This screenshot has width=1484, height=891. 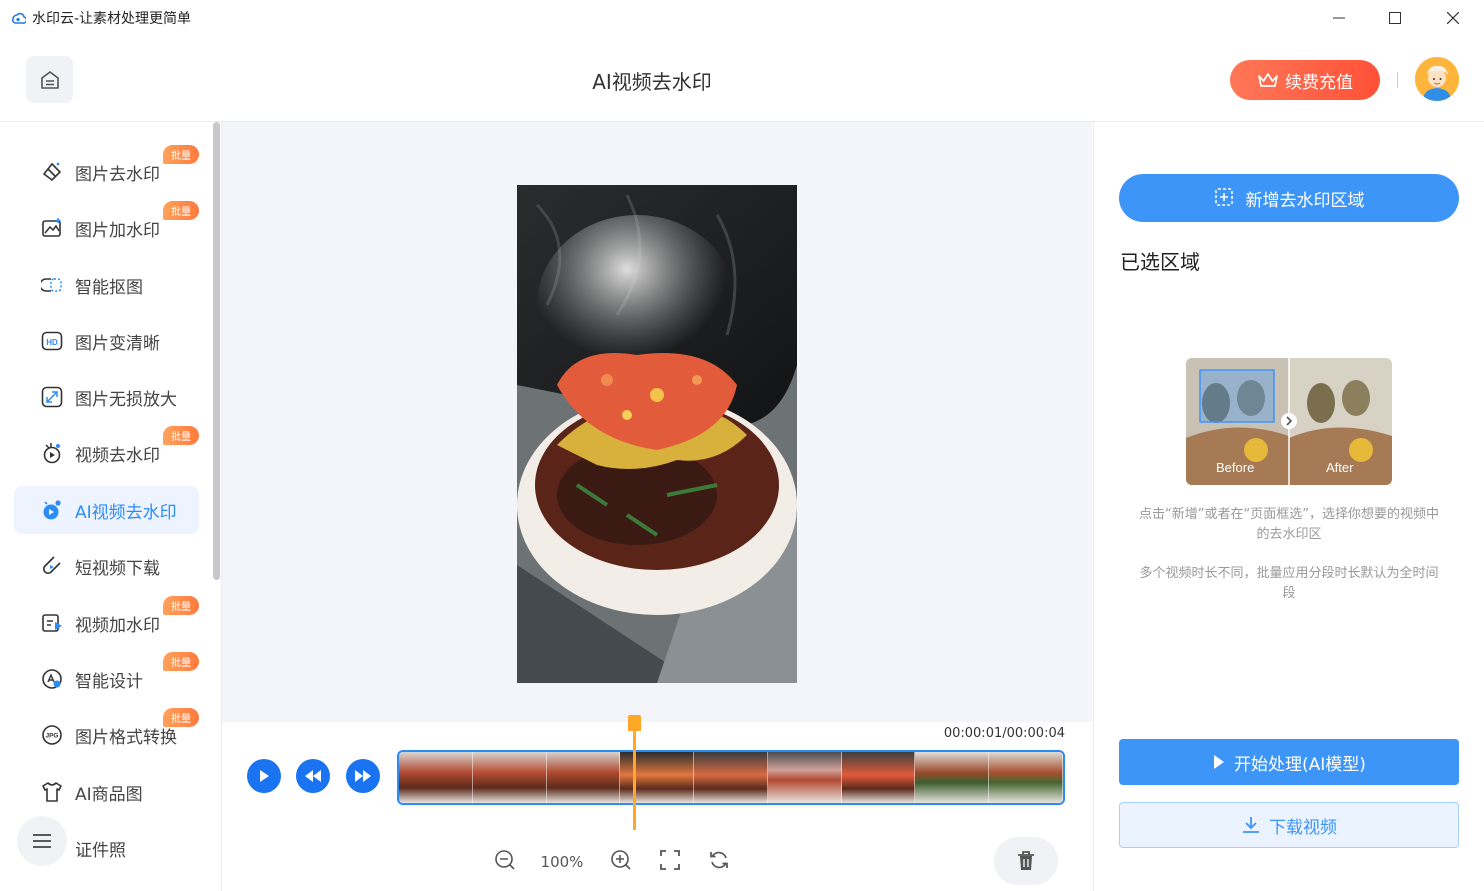 What do you see at coordinates (1303, 827) in the screenshot?
I see `download-label: 下载视频` at bounding box center [1303, 827].